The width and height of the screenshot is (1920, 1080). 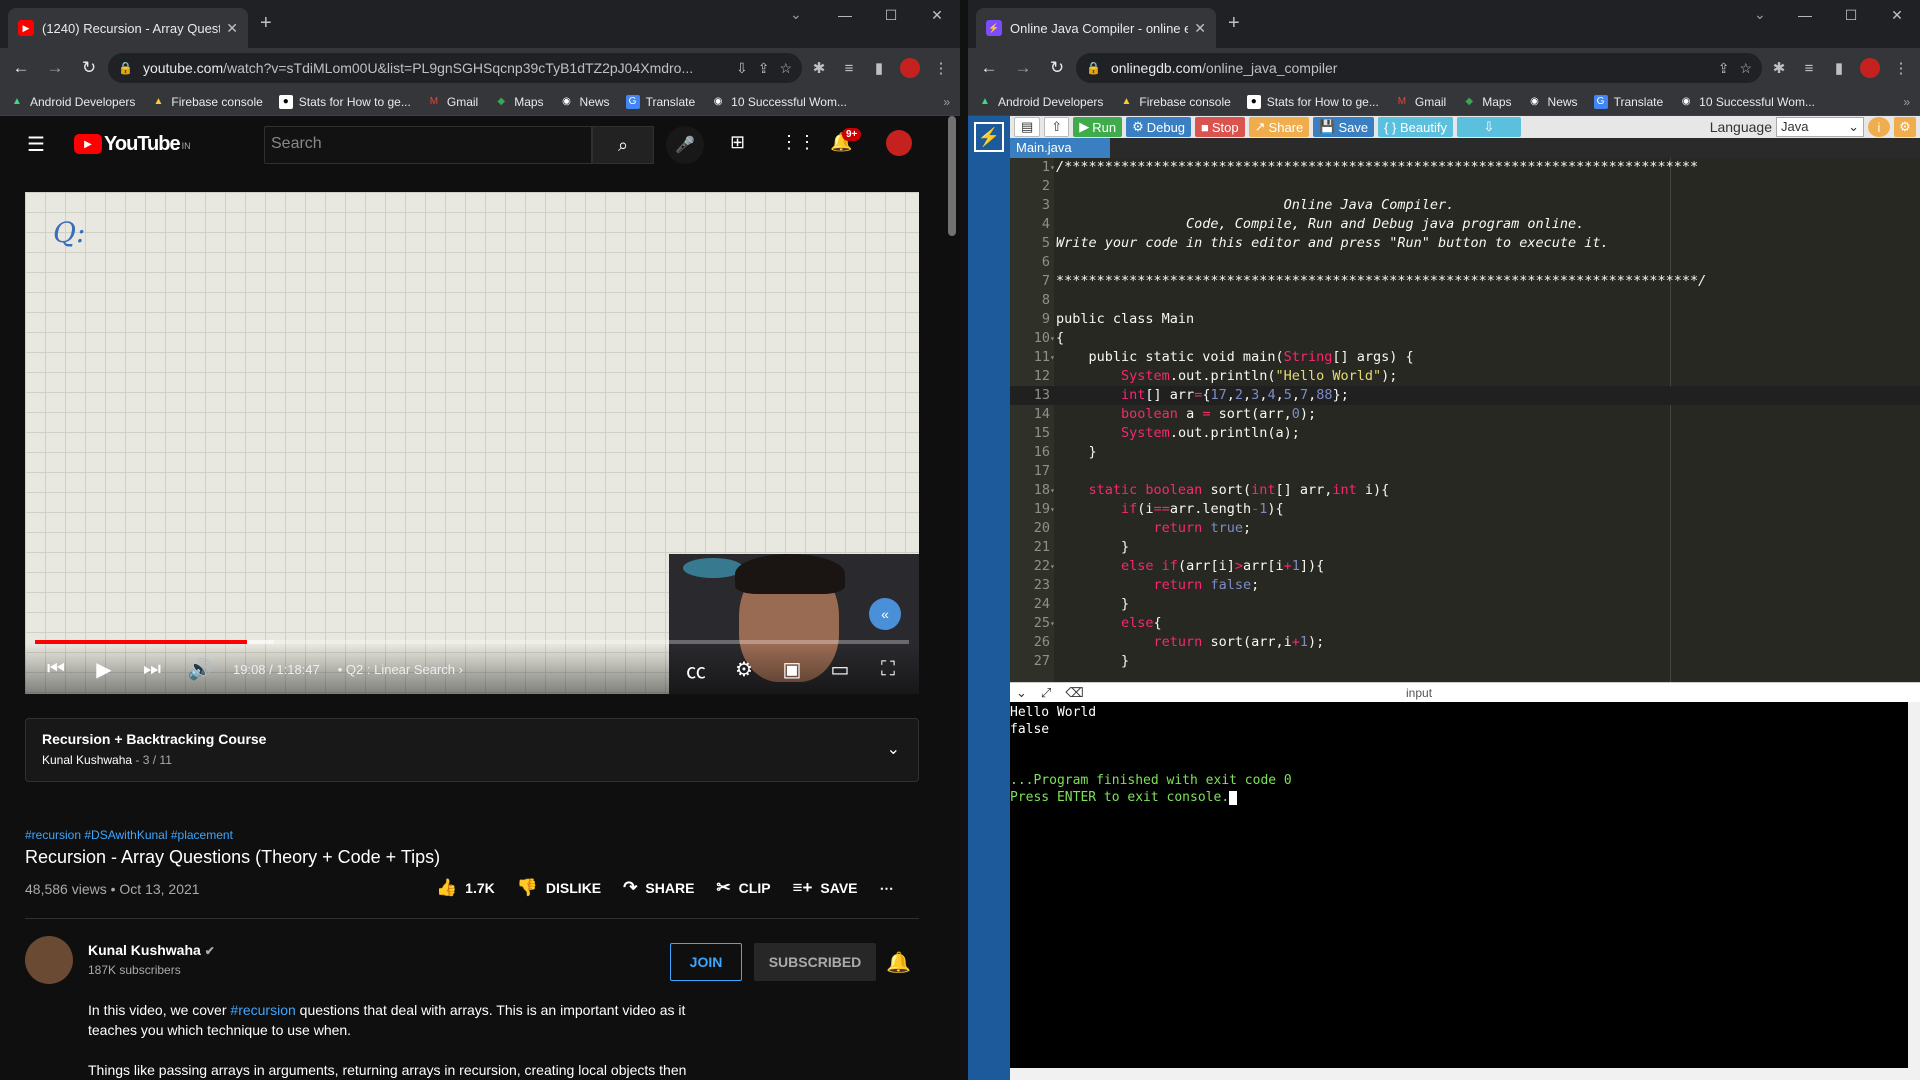 What do you see at coordinates (152, 669) in the screenshot?
I see `next-icon: ⏭` at bounding box center [152, 669].